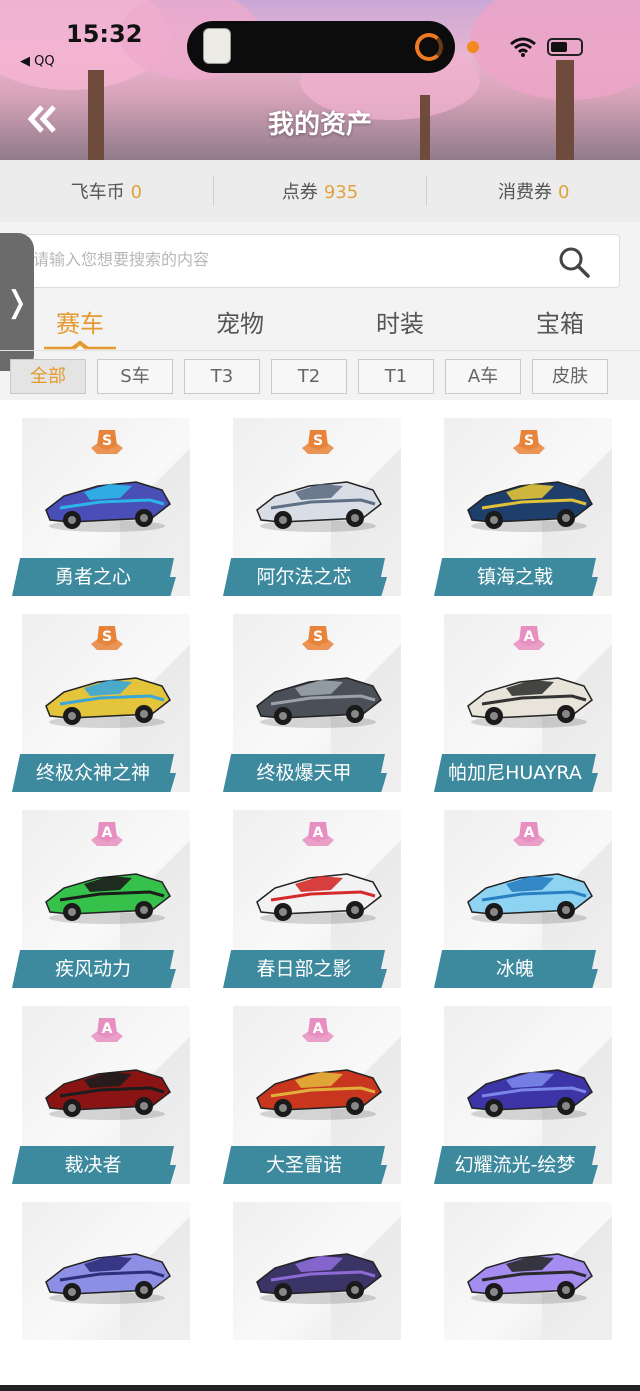 This screenshot has width=640, height=1391. I want to click on car-card: S 勇者之心, so click(101, 508).